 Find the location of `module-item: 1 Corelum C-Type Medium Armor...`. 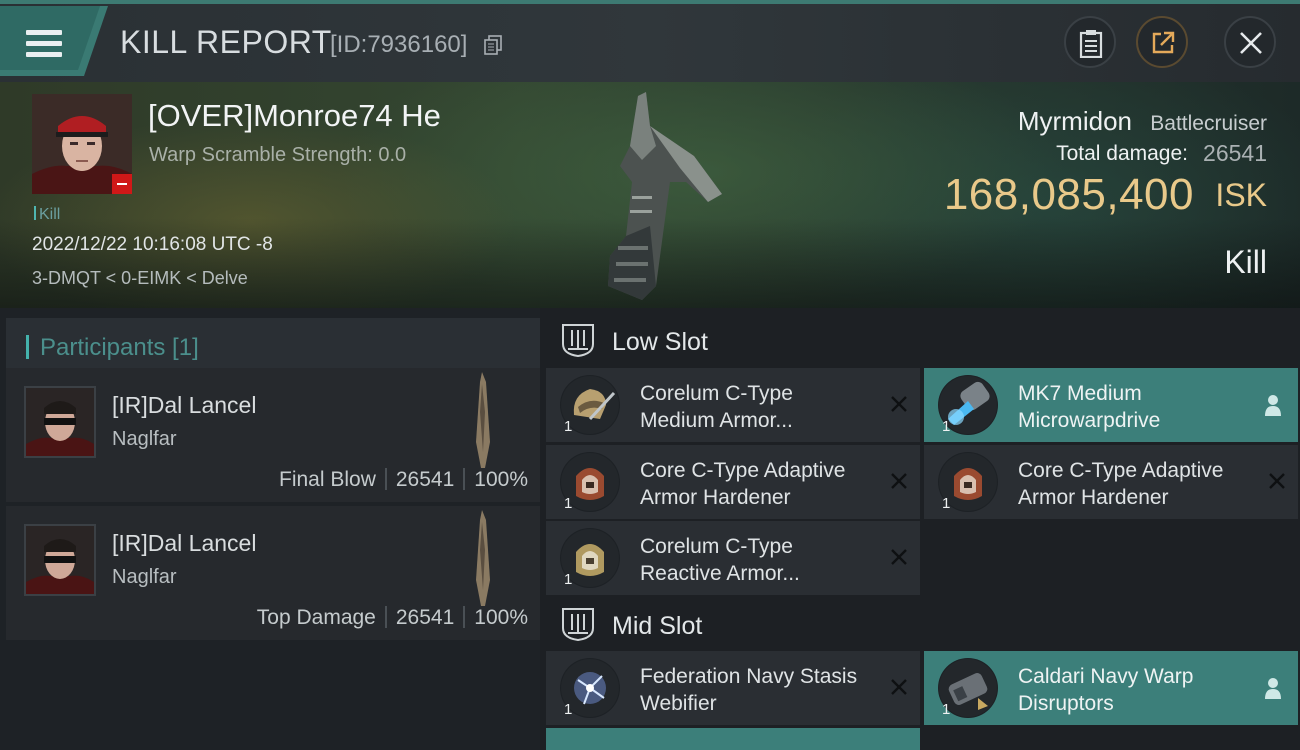

module-item: 1 Corelum C-Type Medium Armor... is located at coordinates (733, 405).